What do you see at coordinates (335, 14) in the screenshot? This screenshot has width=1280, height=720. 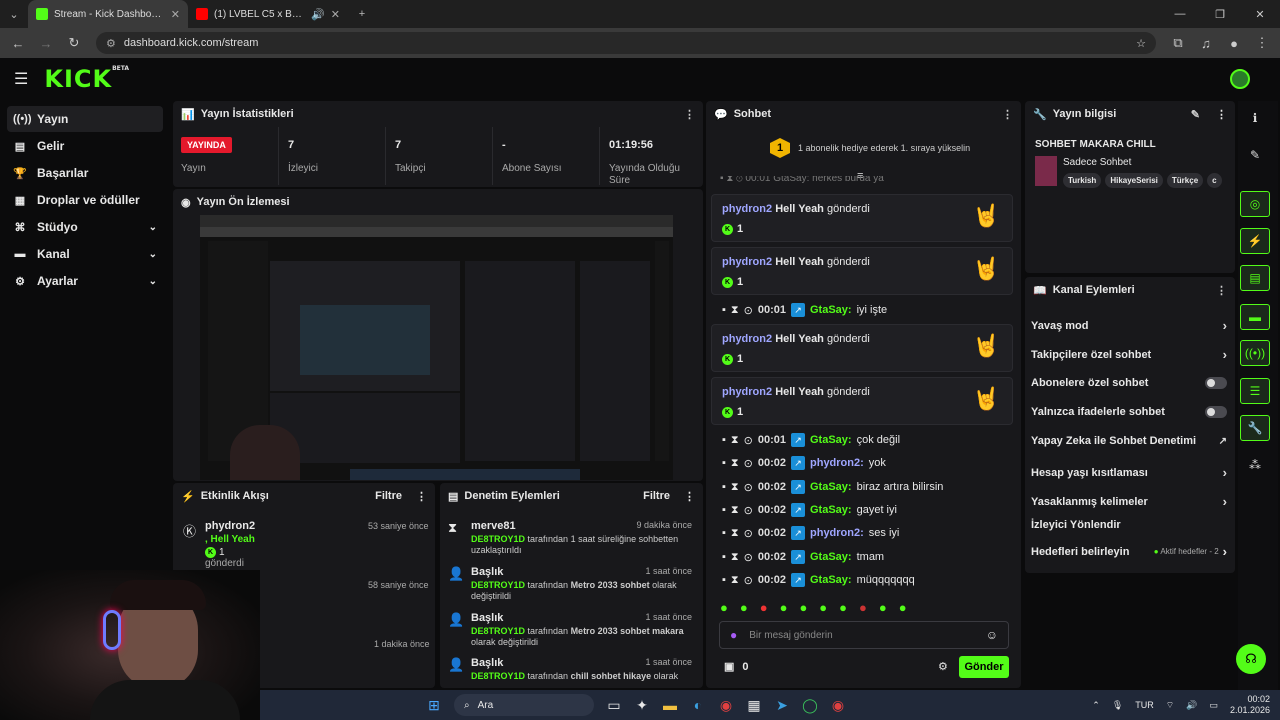 I see `close-tab-icon: ✕` at bounding box center [335, 14].